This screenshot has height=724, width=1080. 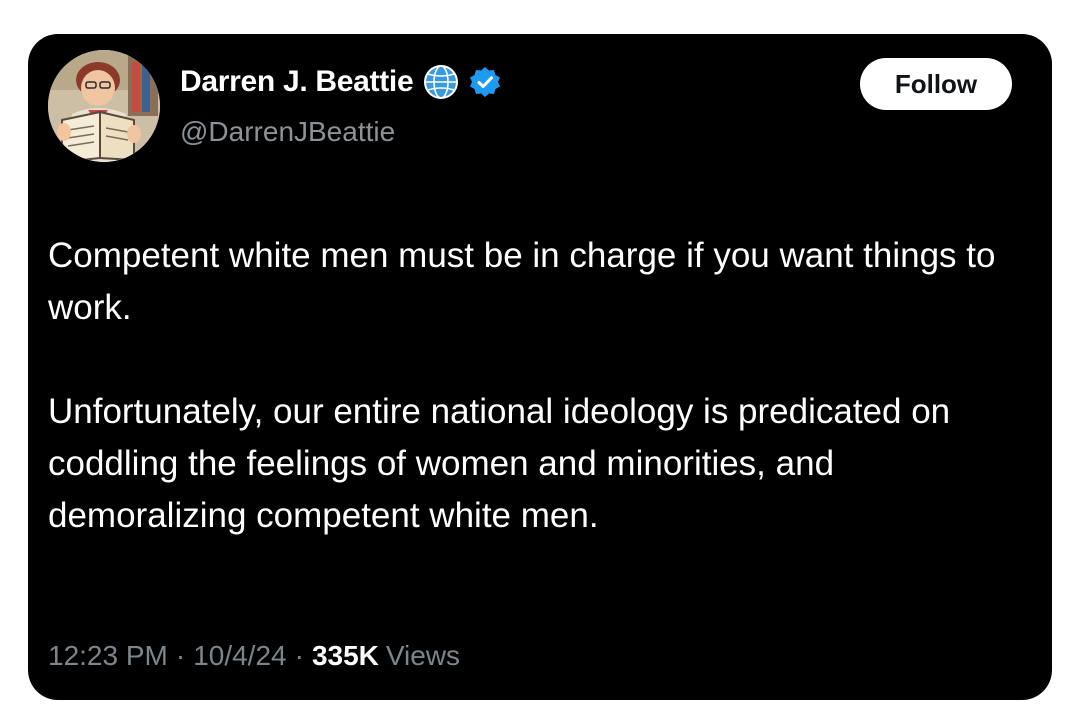 I want to click on tweet-meta: 12:23 PM · 10/4/24 · 335K Views, so click(x=254, y=656).